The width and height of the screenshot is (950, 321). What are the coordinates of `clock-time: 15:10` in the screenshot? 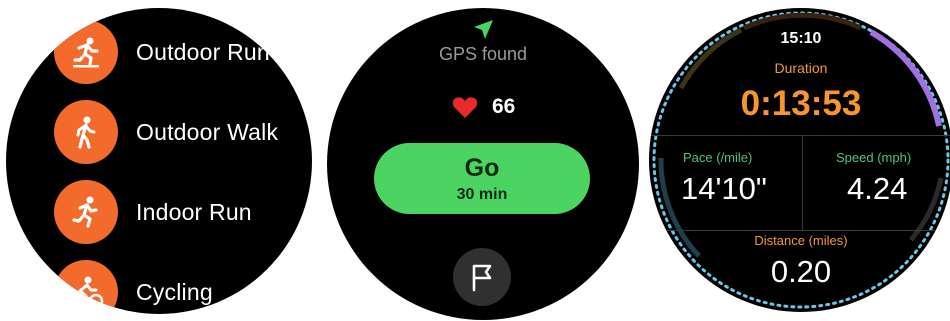 It's located at (801, 38).